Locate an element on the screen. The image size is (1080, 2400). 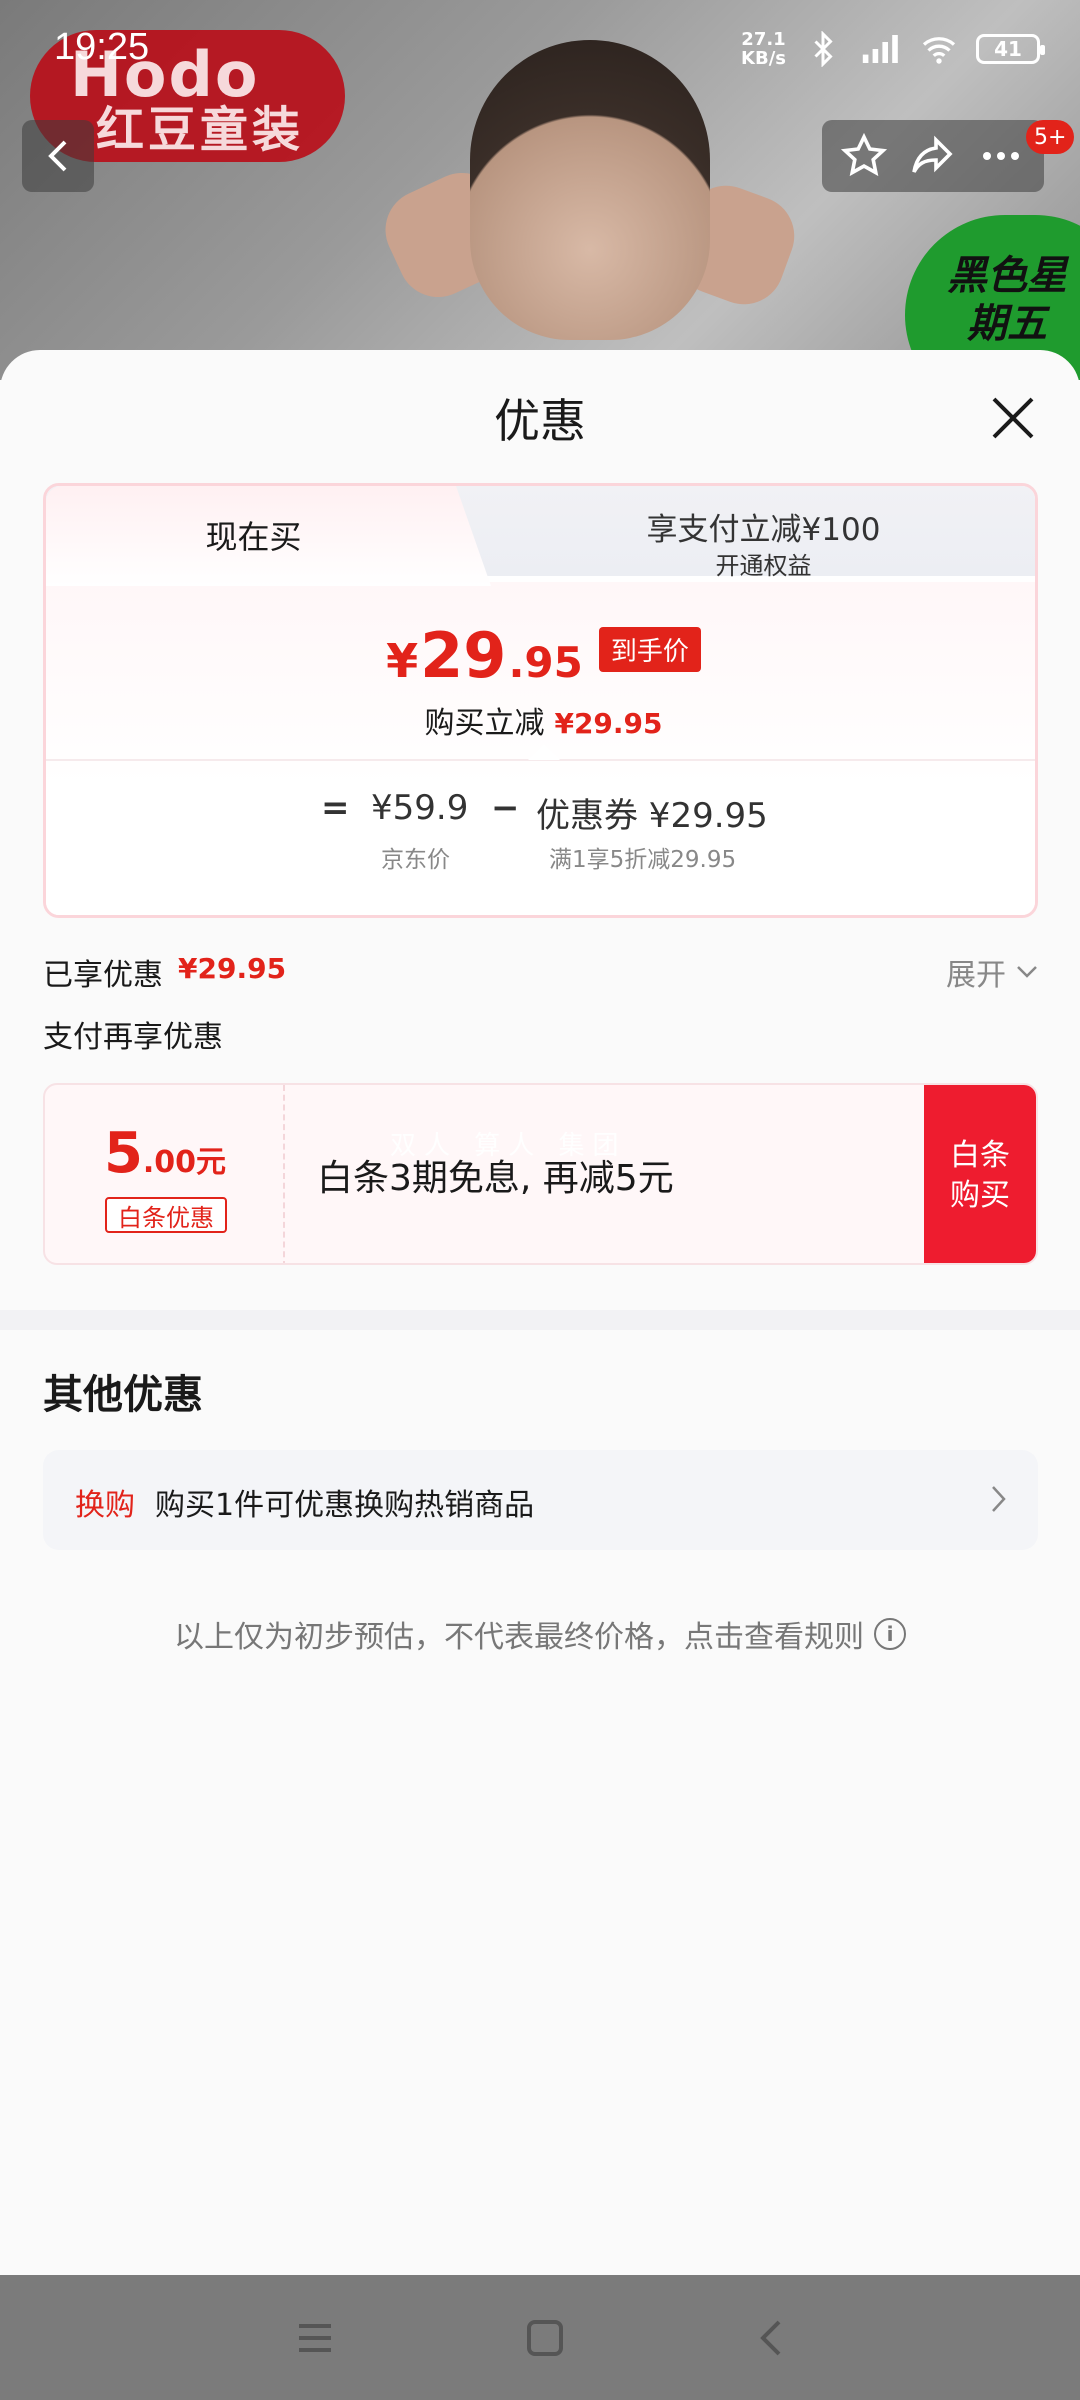
info-icon: i is located at coordinates (890, 1634).